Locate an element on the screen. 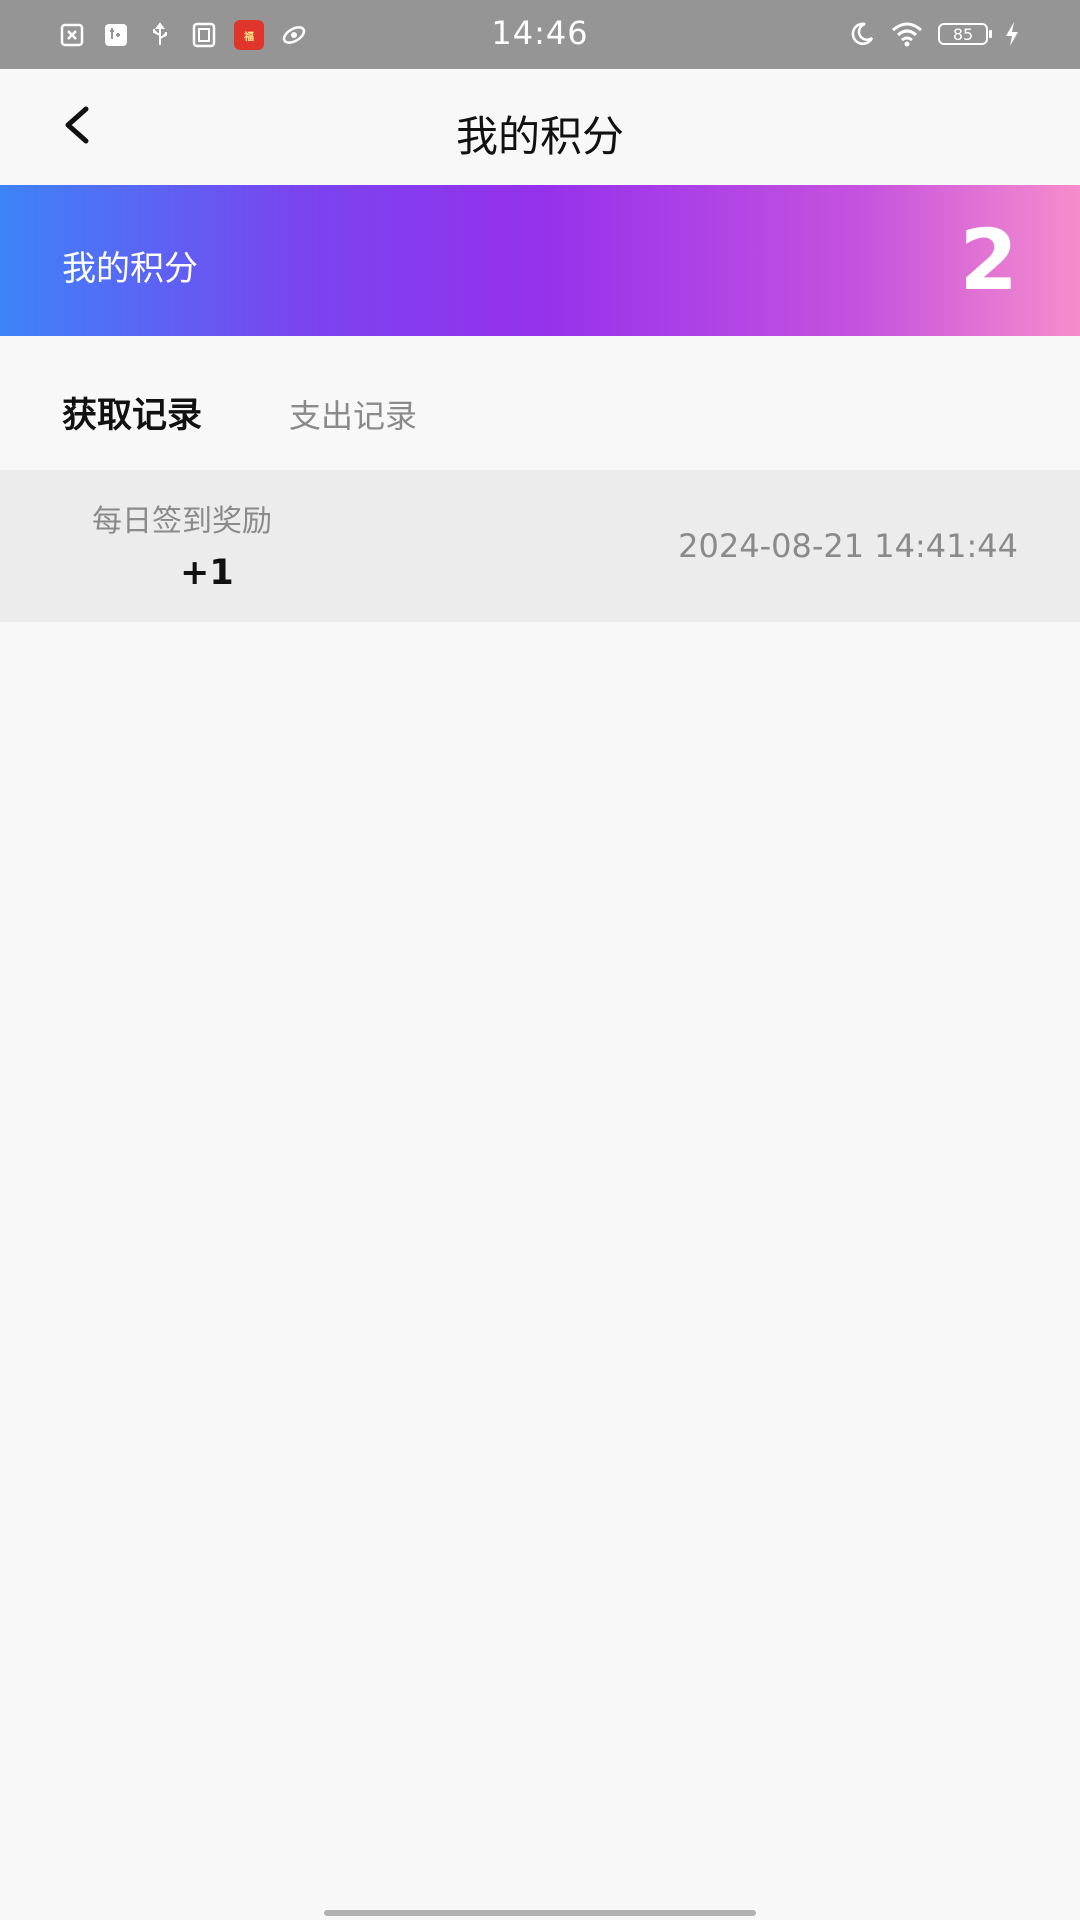 The height and width of the screenshot is (1920, 1080). charging-bolt-icon is located at coordinates (1012, 34).